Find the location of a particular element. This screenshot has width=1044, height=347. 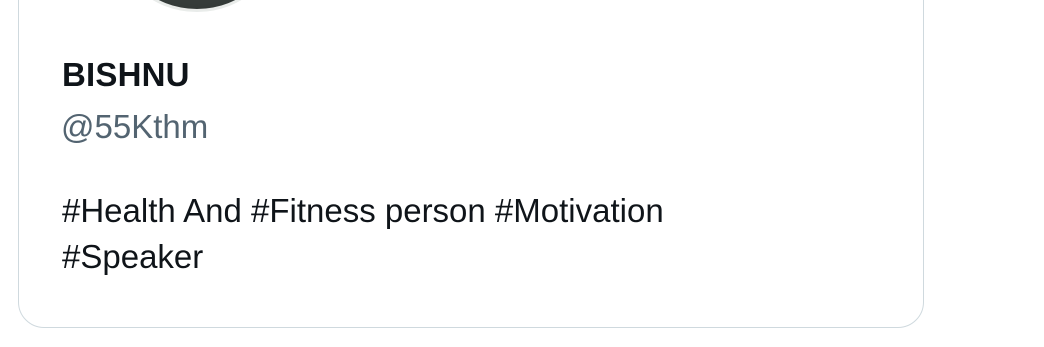

user-handle: @55Kthm is located at coordinates (135, 126).